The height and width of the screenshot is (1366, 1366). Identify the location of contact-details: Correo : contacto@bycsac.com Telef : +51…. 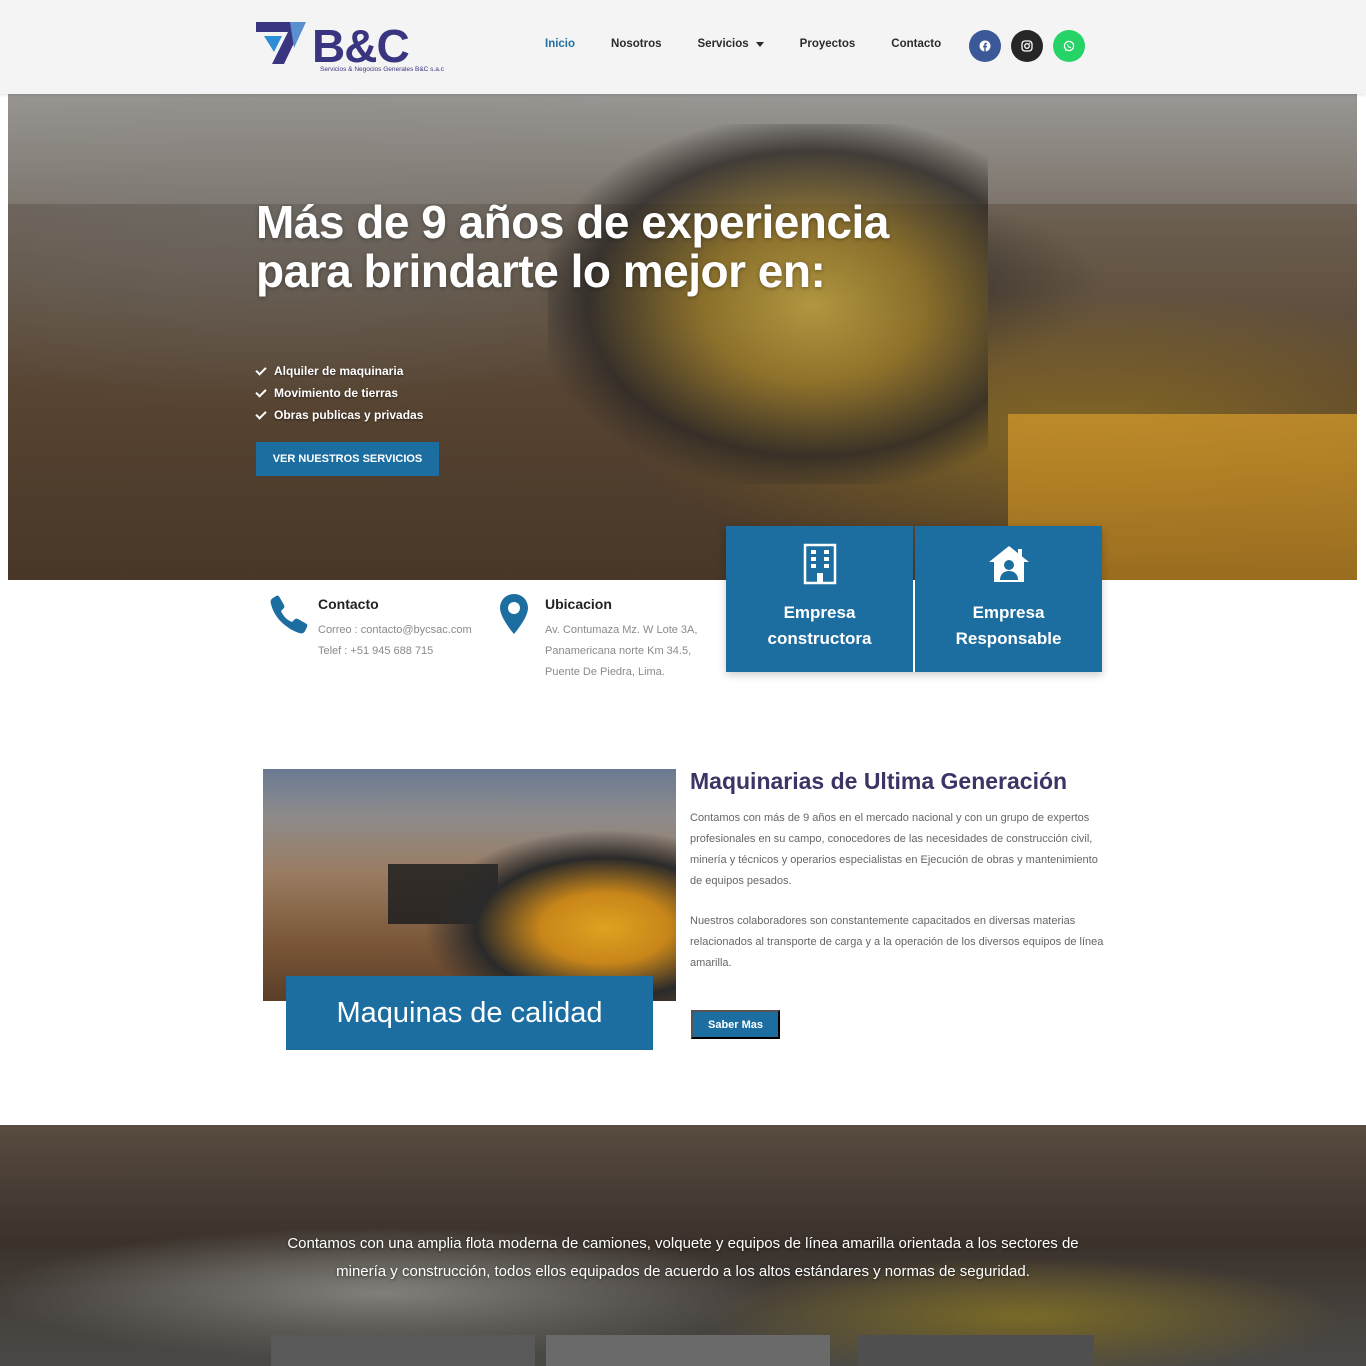
(395, 641).